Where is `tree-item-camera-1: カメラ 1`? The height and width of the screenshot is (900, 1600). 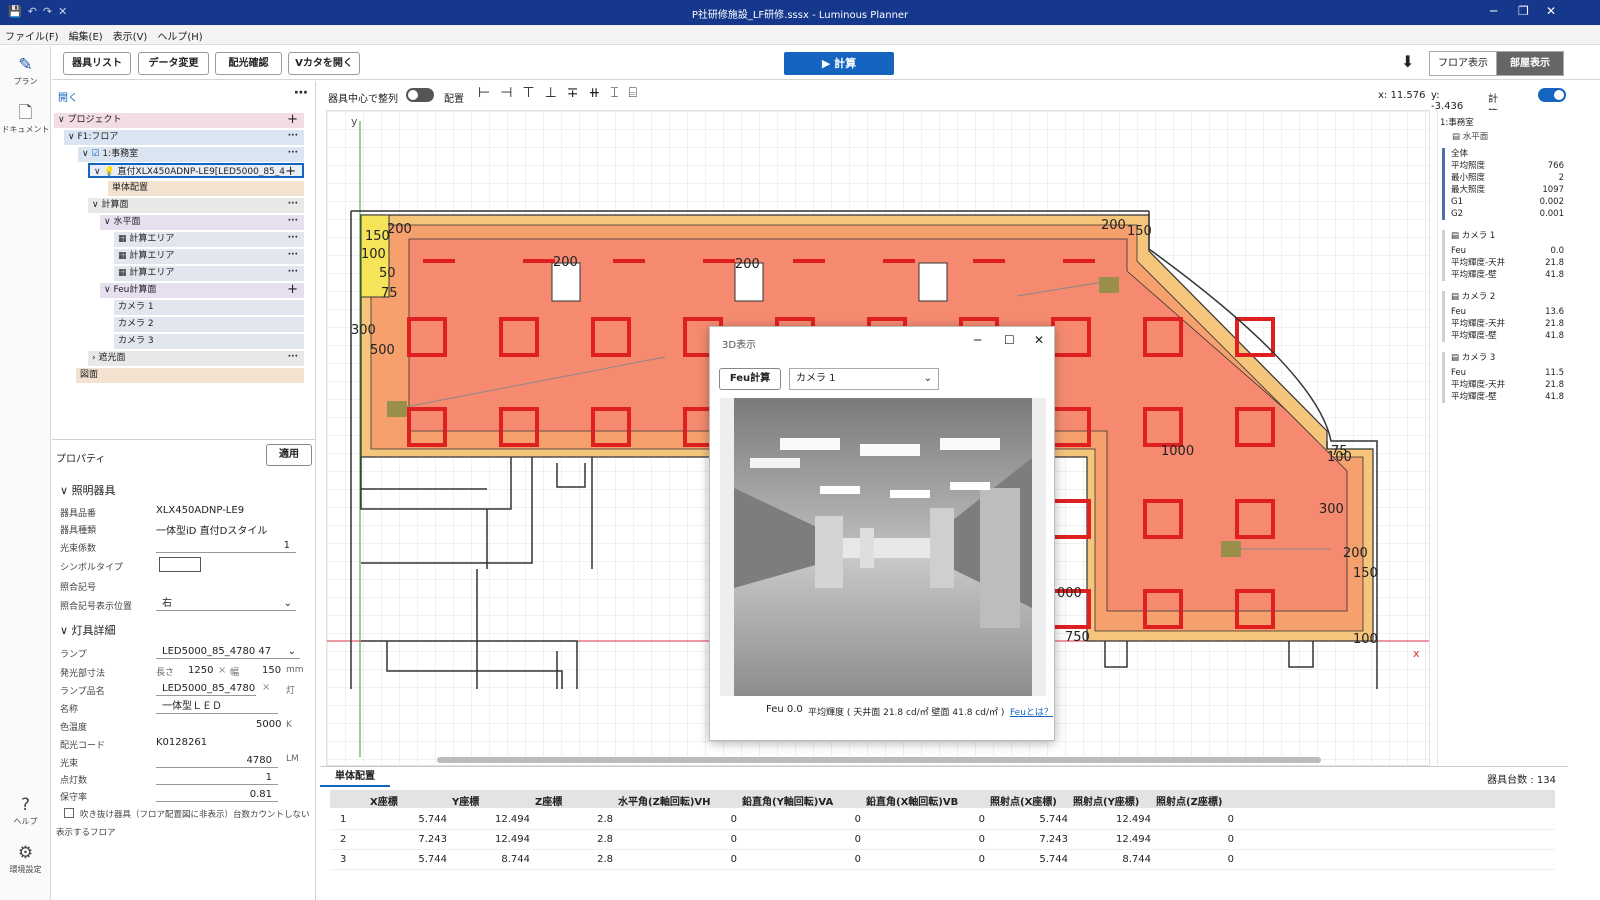
tree-item-camera-1: カメラ 1 is located at coordinates (209, 307).